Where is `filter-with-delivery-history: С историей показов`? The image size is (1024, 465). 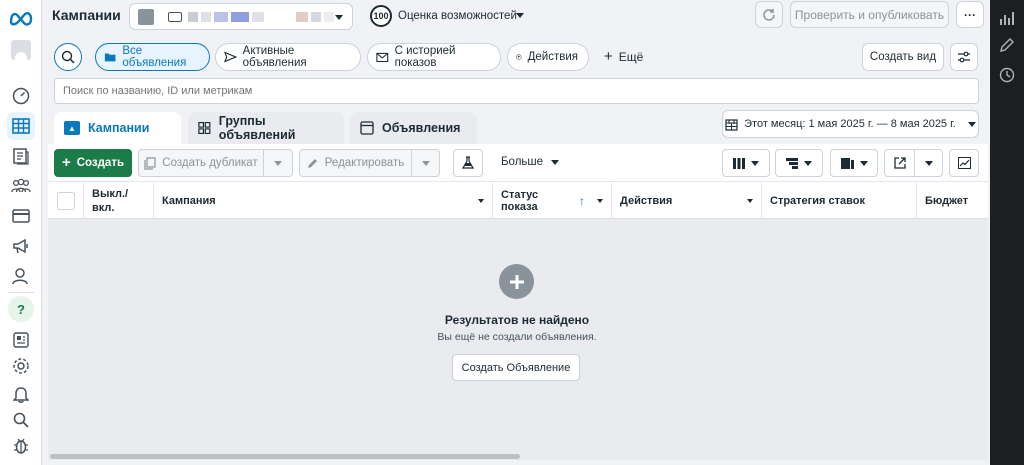
filter-with-delivery-history: С историей показов is located at coordinates (434, 57).